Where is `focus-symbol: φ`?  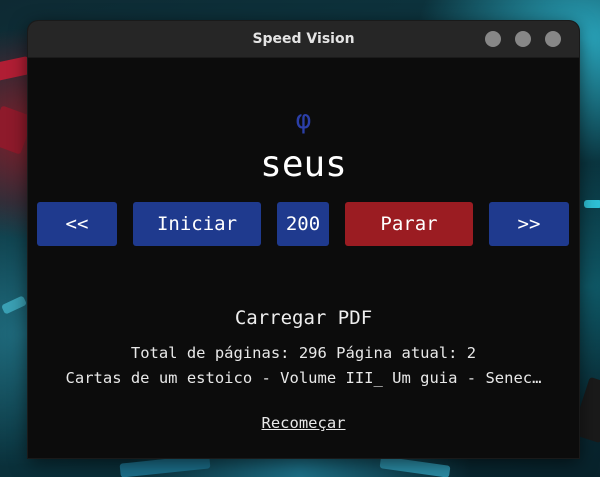
focus-symbol: φ is located at coordinates (303, 120).